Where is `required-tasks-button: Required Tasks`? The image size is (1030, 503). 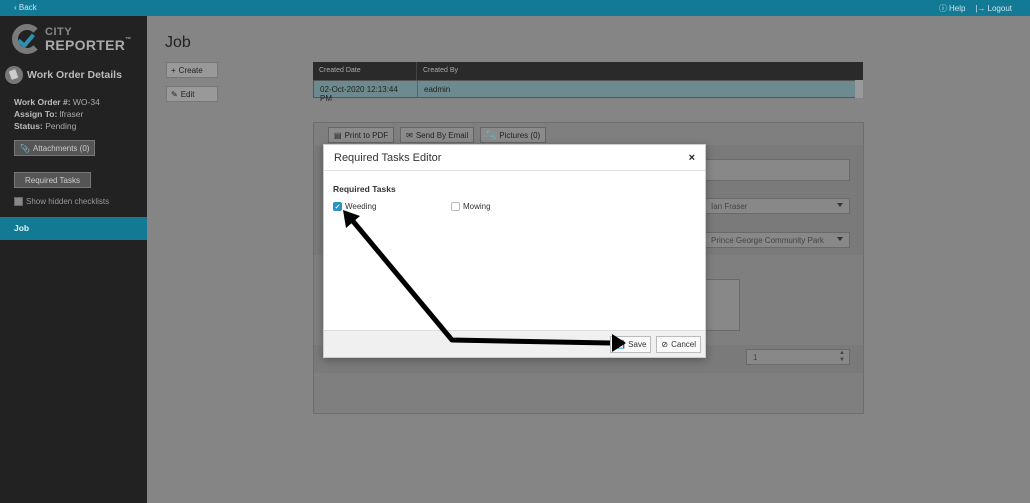
required-tasks-button: Required Tasks is located at coordinates (52, 180).